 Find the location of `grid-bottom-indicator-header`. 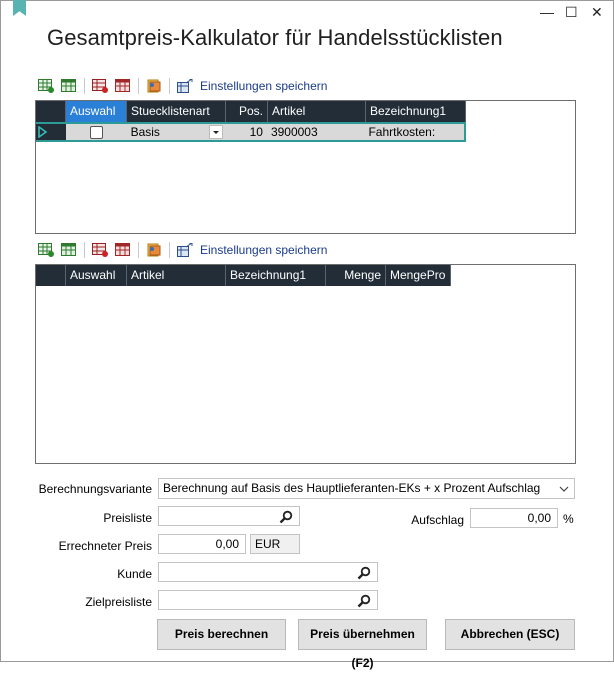

grid-bottom-indicator-header is located at coordinates (51, 275).